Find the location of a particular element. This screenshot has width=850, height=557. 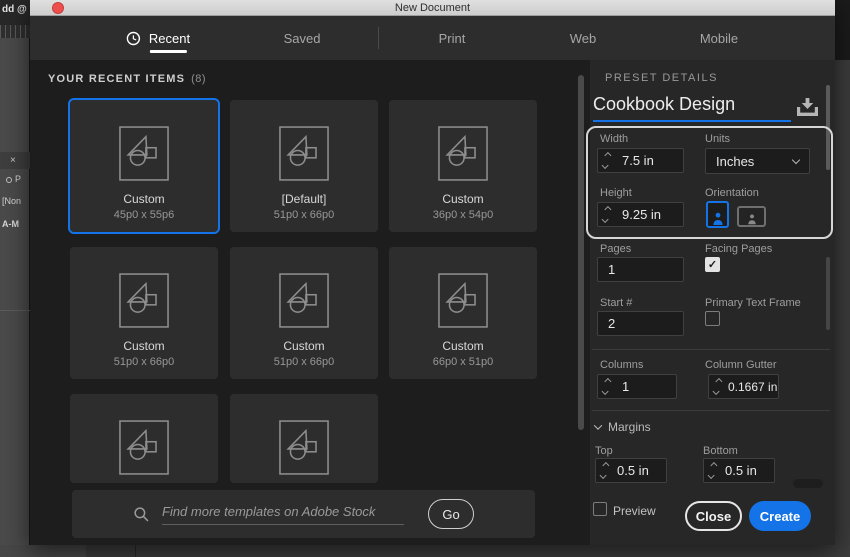

panel-seam is located at coordinates (15, 310).